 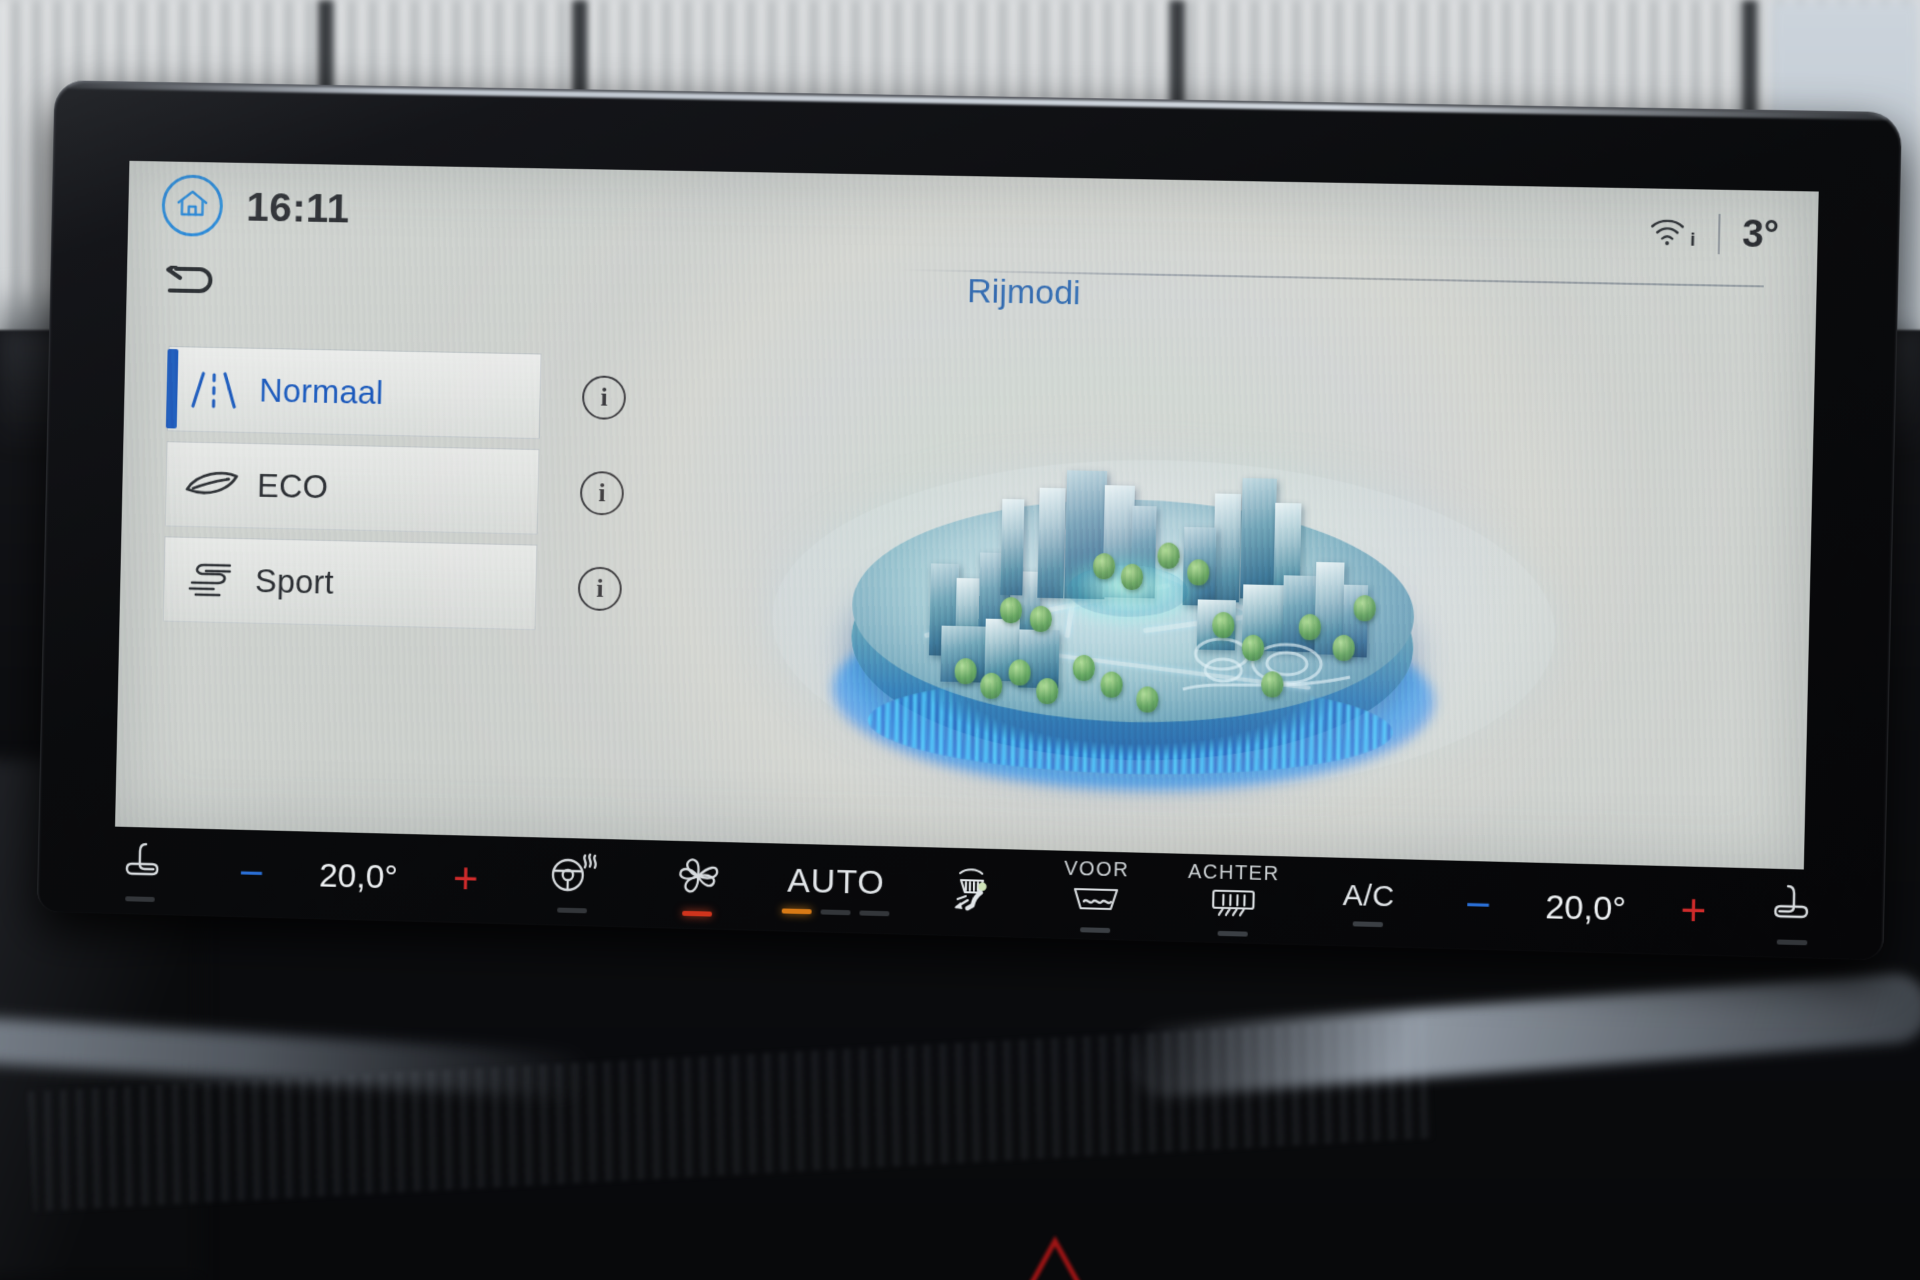 What do you see at coordinates (352, 488) in the screenshot?
I see `drive-mode-option-eco: ECO` at bounding box center [352, 488].